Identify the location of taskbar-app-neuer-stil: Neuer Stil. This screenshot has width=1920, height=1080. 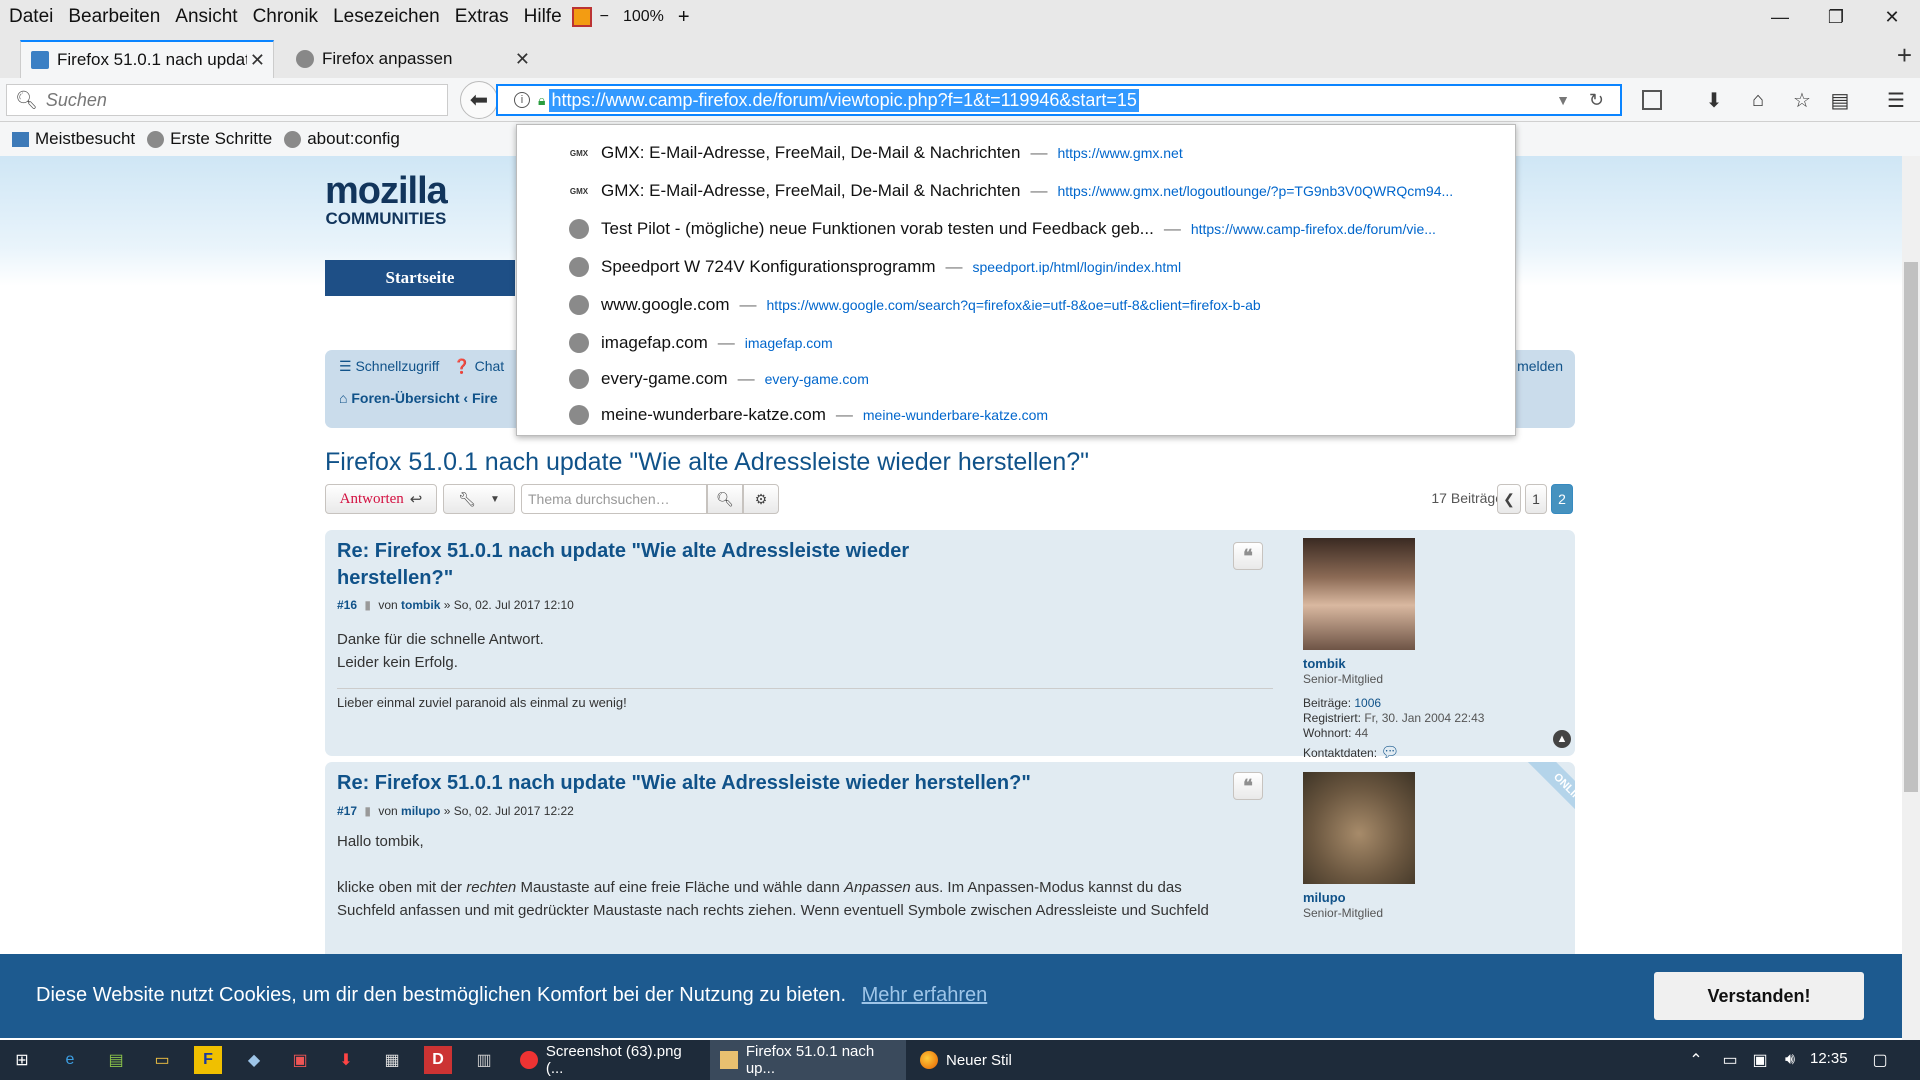
(1005, 1060).